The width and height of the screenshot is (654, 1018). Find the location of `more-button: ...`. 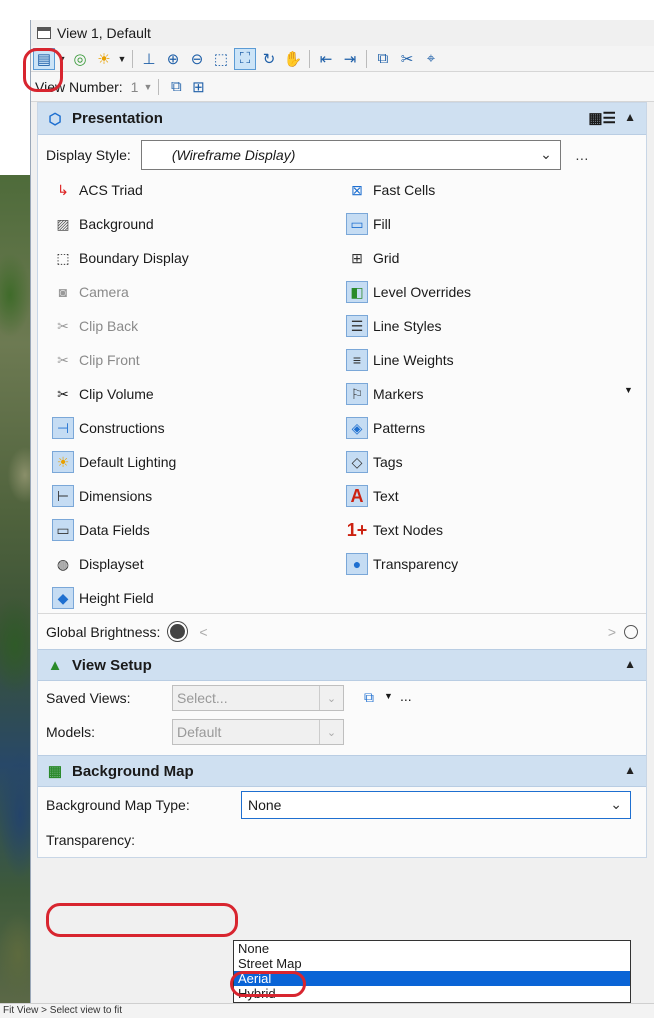

more-button: ... is located at coordinates (406, 696).